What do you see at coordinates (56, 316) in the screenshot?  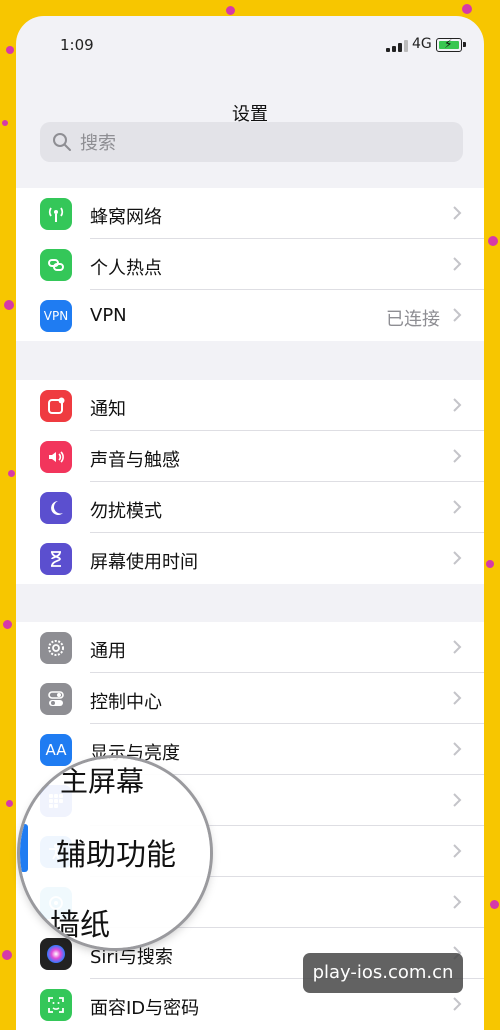 I see `vpn-icon: VPN` at bounding box center [56, 316].